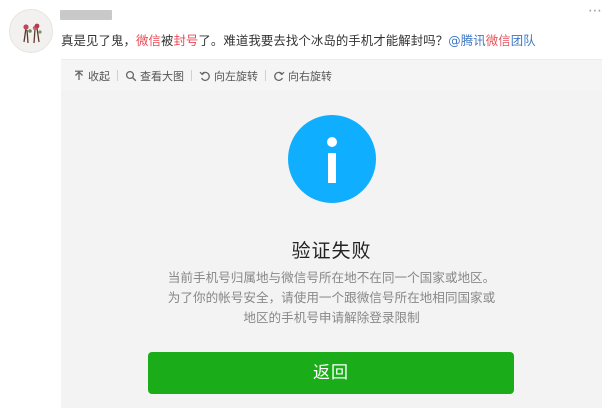 The image size is (615, 408). I want to click on rotate-left-icon, so click(205, 76).